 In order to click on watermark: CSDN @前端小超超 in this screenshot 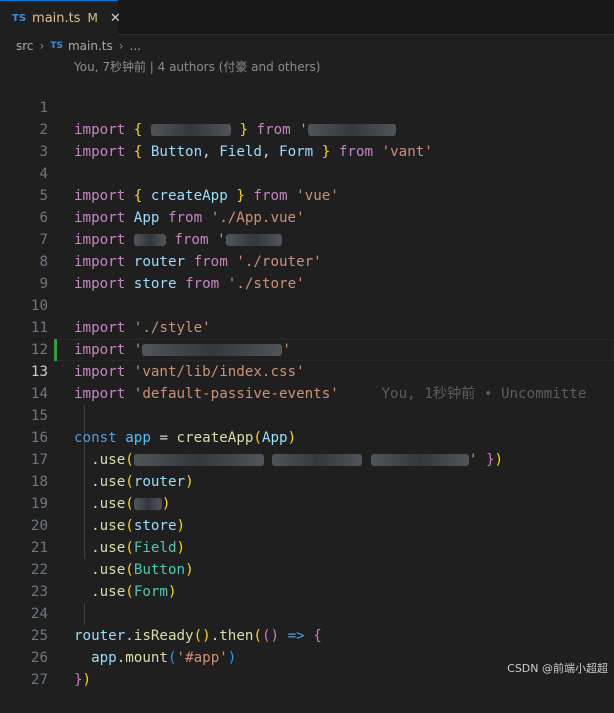, I will do `click(557, 668)`.